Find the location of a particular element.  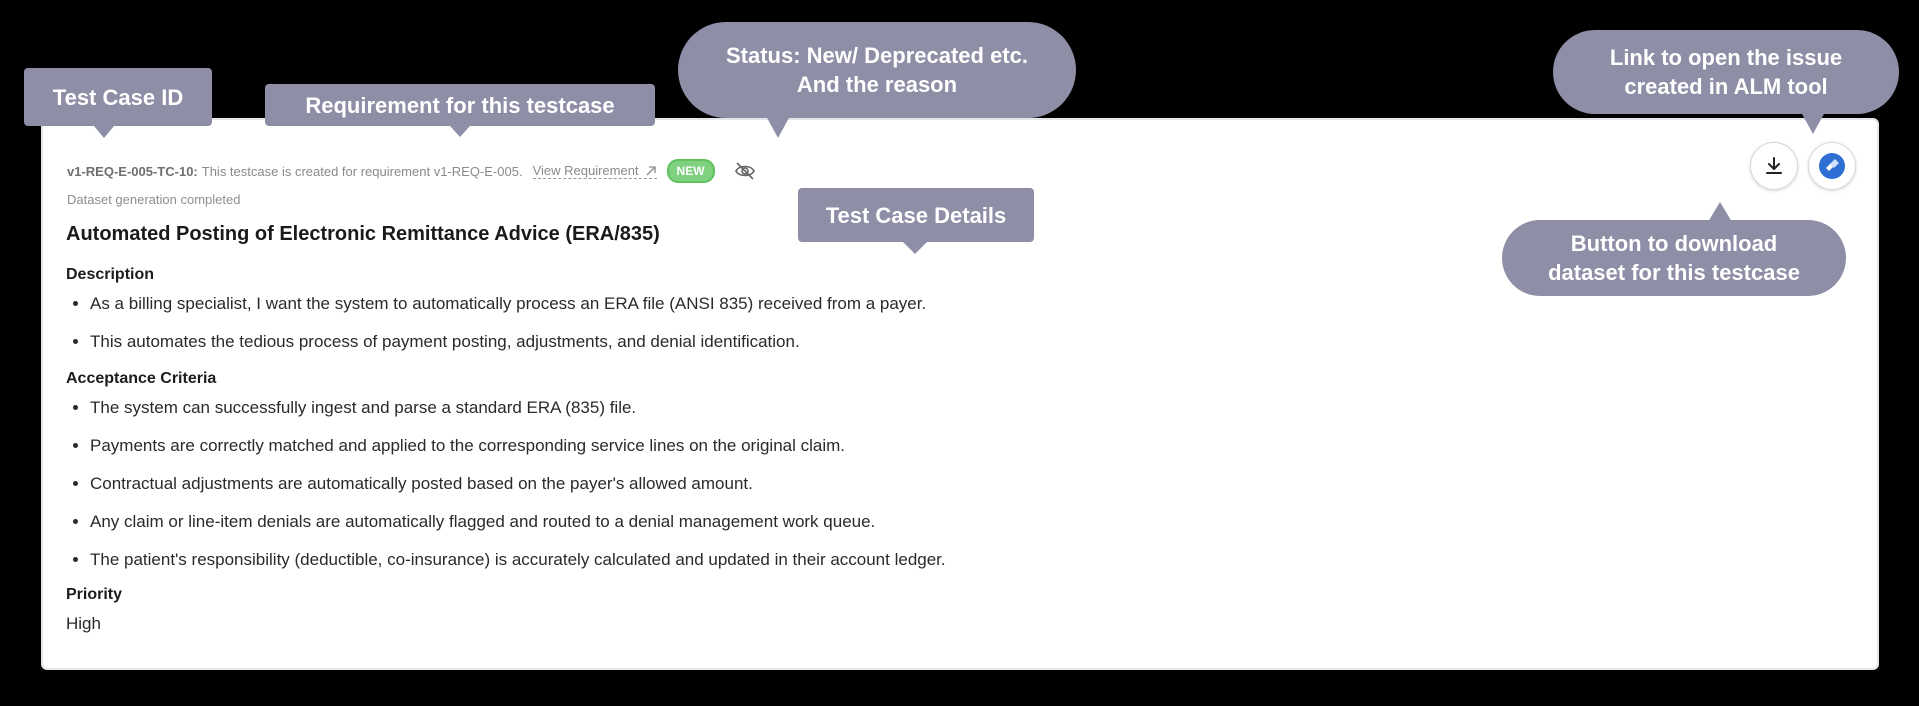

jira-icon is located at coordinates (1832, 166).